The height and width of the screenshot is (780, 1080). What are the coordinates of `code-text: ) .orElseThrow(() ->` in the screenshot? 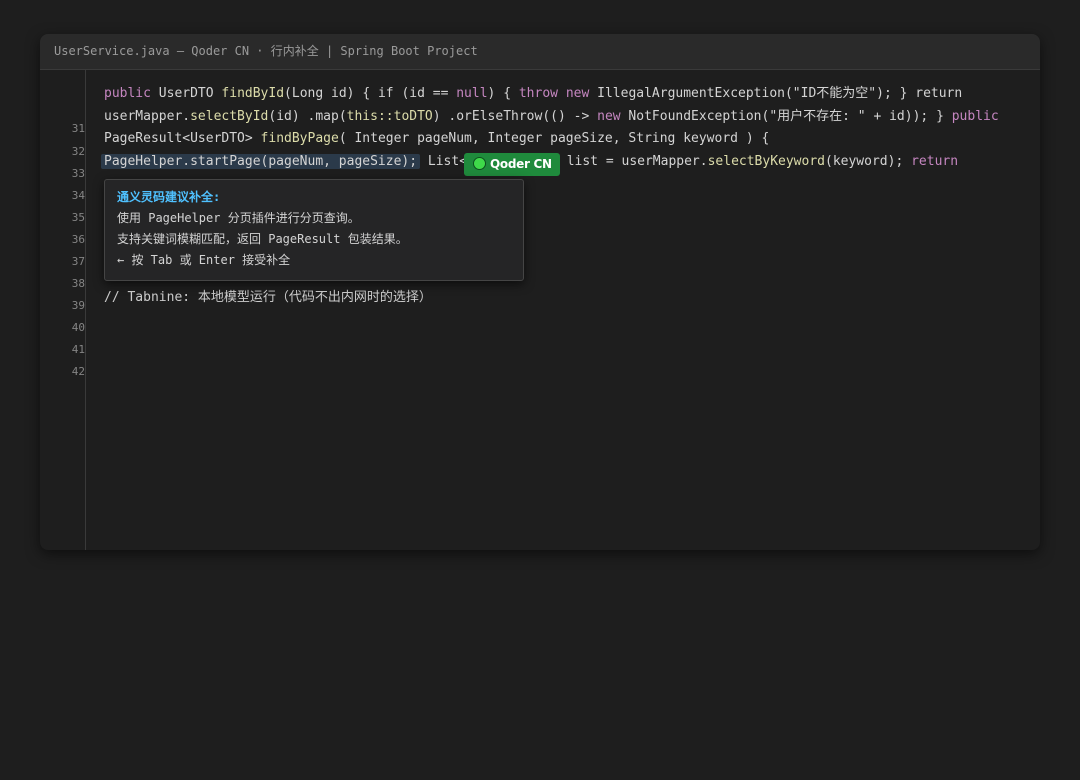 It's located at (515, 116).